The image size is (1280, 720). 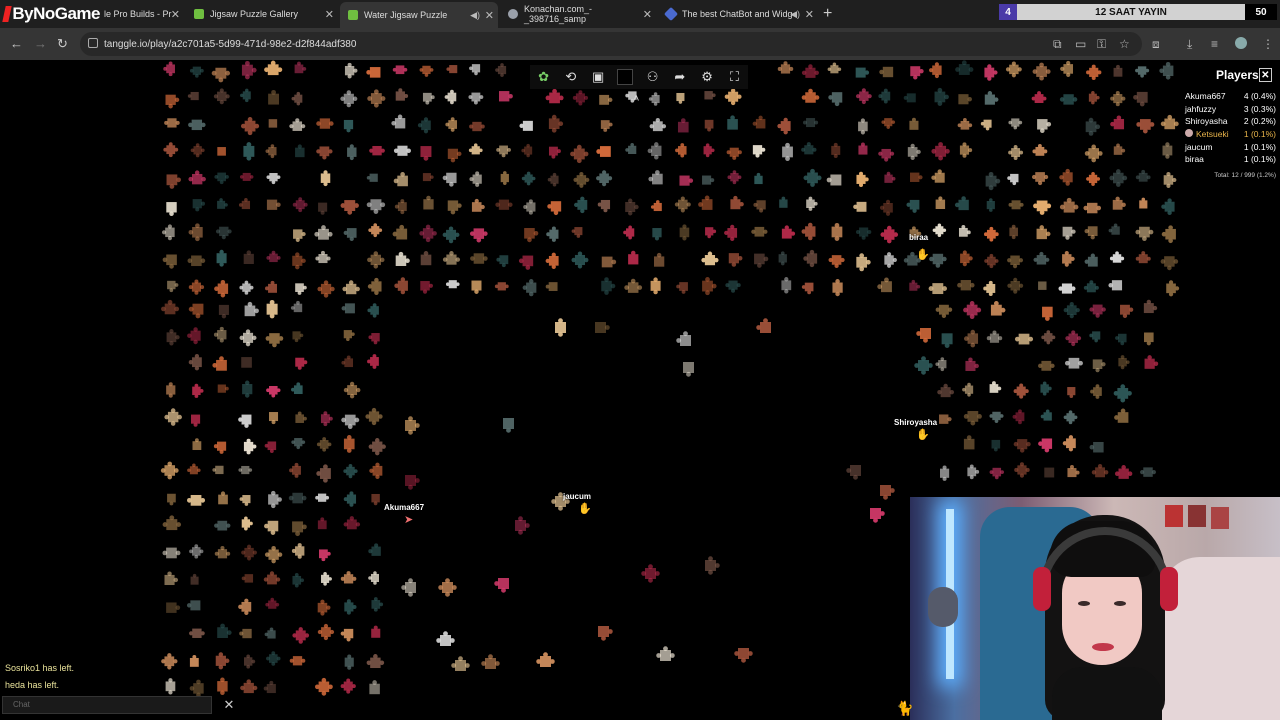 What do you see at coordinates (62, 44) in the screenshot?
I see `reload-icon: ↻` at bounding box center [62, 44].